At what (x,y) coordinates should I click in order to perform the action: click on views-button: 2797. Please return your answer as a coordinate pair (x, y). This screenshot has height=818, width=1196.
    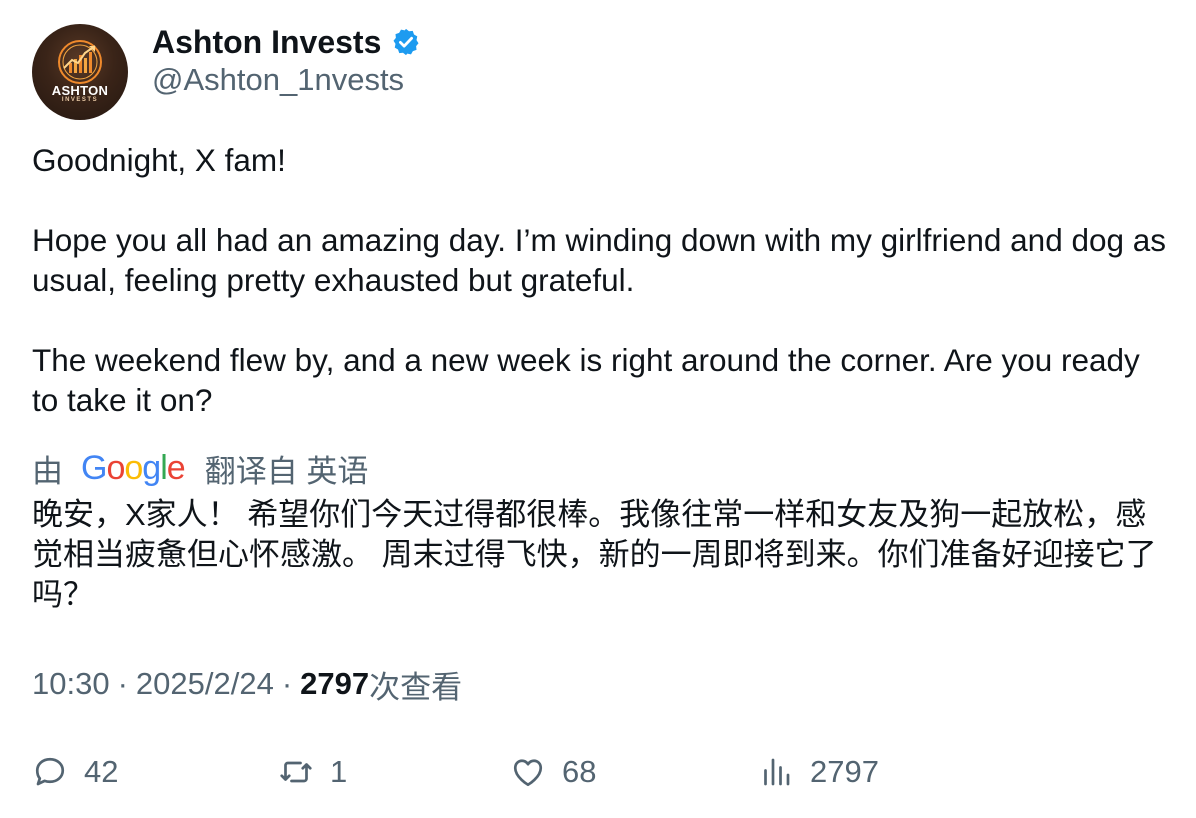
    Looking at the image, I should click on (818, 772).